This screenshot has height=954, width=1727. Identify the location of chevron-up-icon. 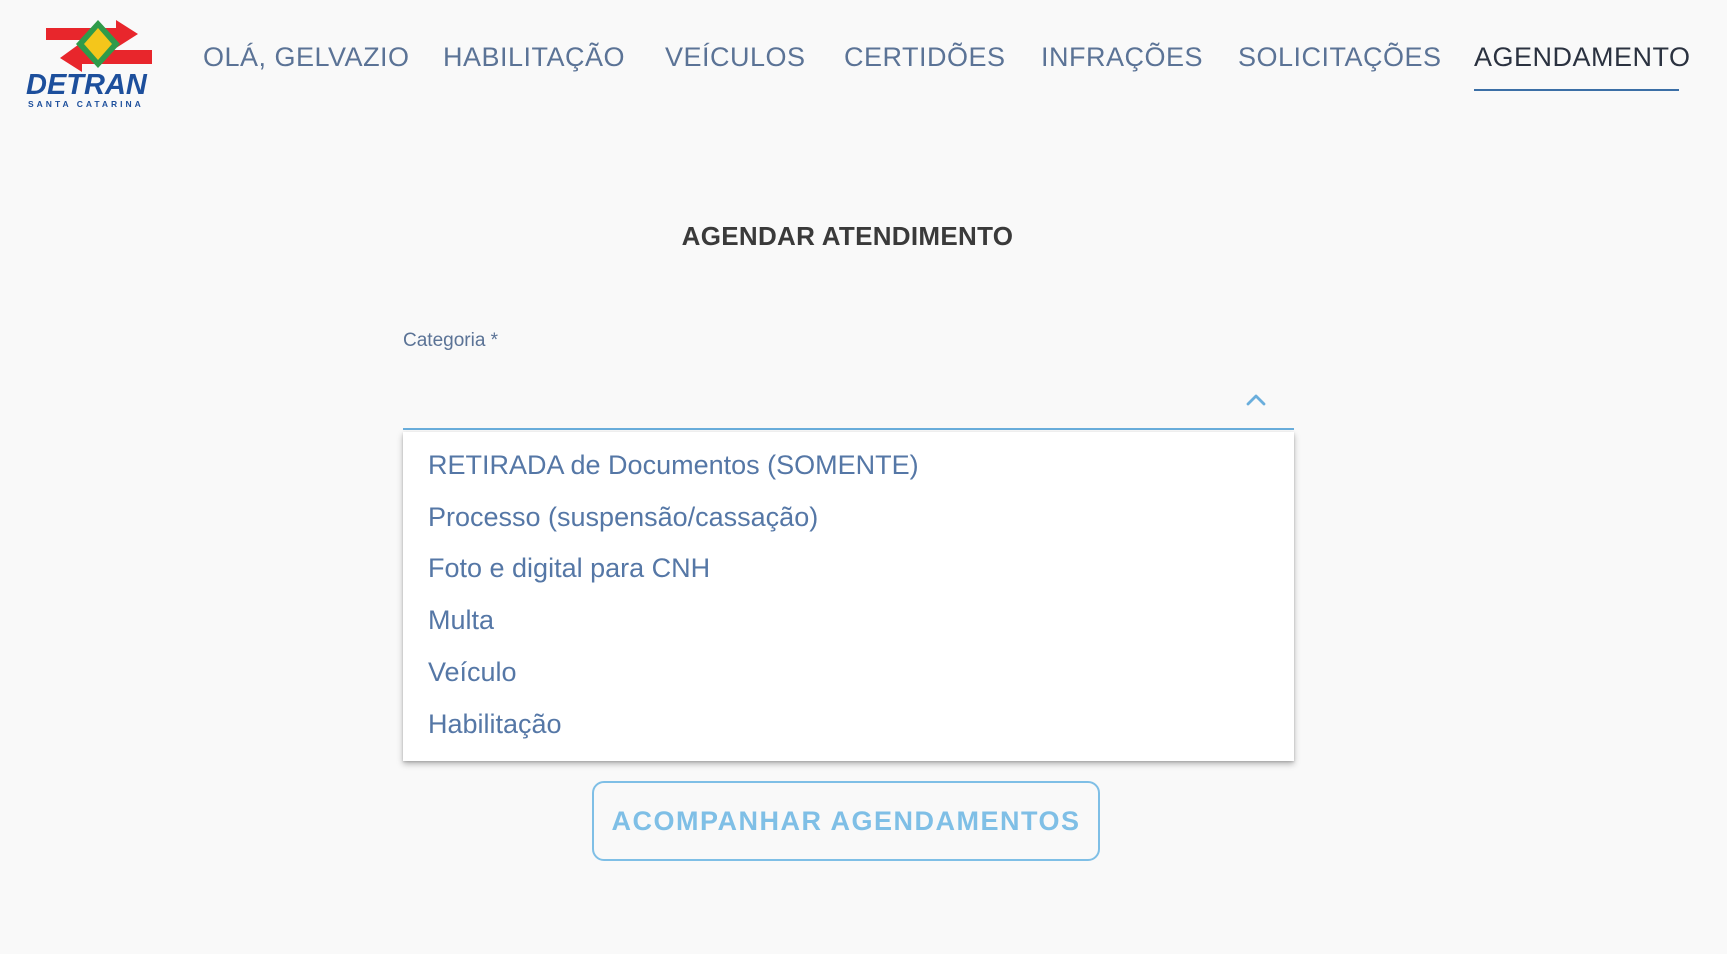
(1256, 400).